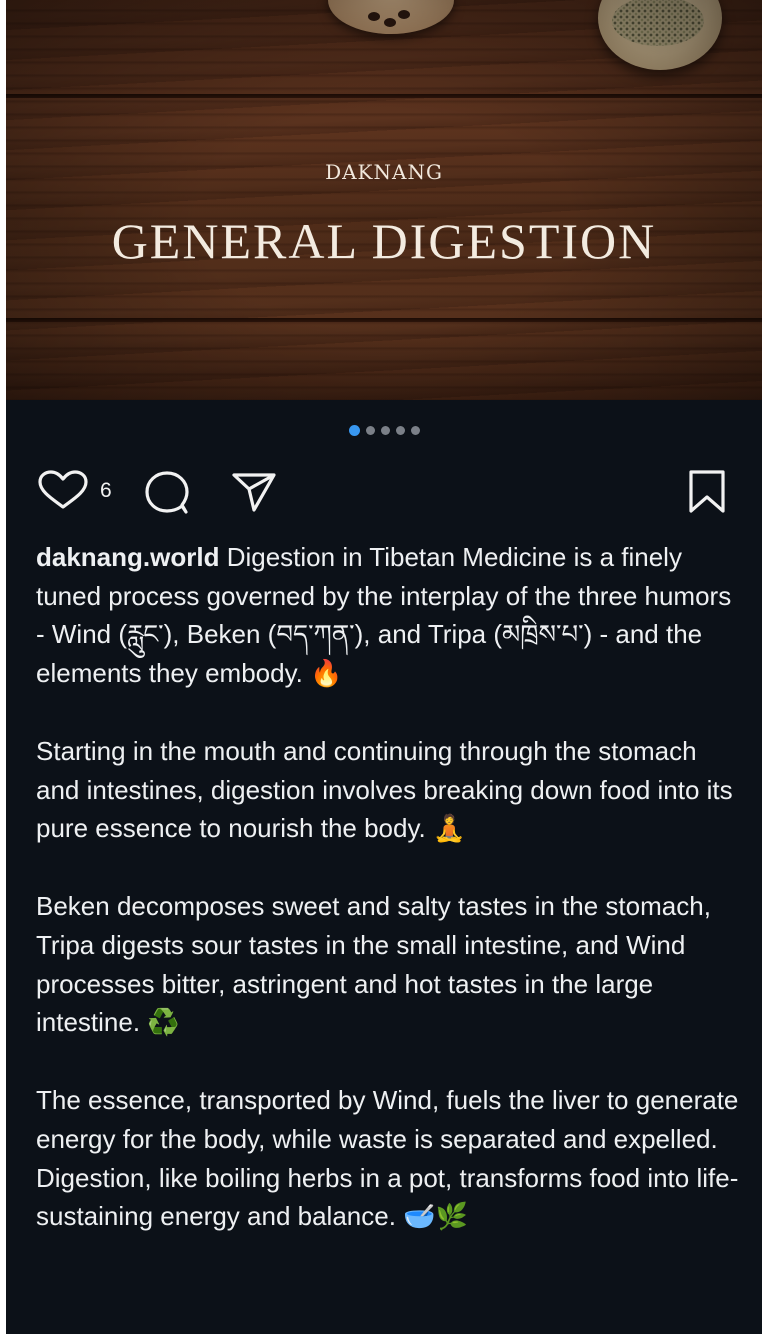 The image size is (768, 1340). What do you see at coordinates (384, 172) in the screenshot?
I see `image-brand-text: DAKNANG` at bounding box center [384, 172].